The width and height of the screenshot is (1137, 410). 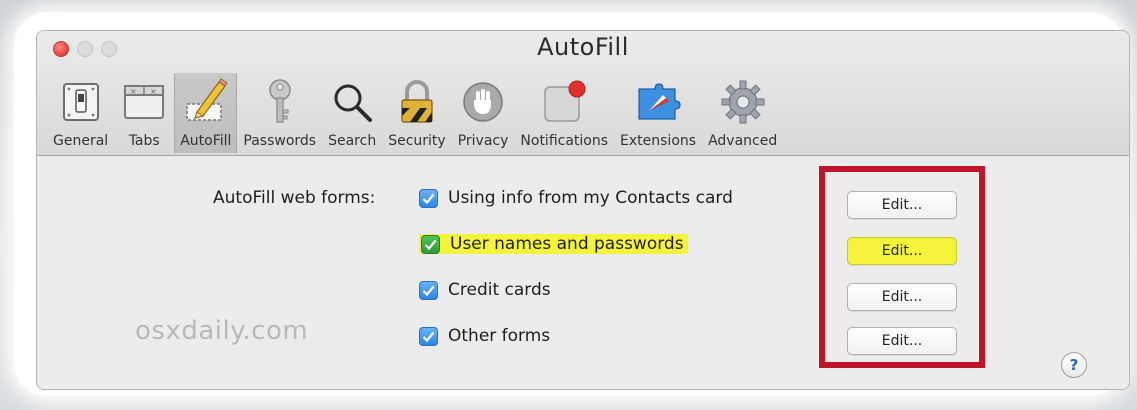 What do you see at coordinates (294, 198) in the screenshot?
I see `autofill-web-forms-label: AutoFill web forms:` at bounding box center [294, 198].